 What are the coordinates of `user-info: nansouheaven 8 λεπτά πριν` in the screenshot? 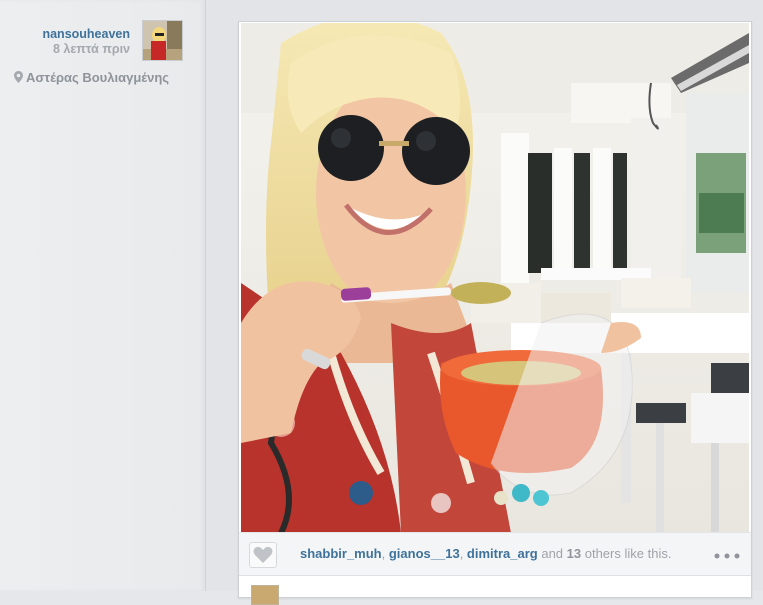 It's located at (86, 42).